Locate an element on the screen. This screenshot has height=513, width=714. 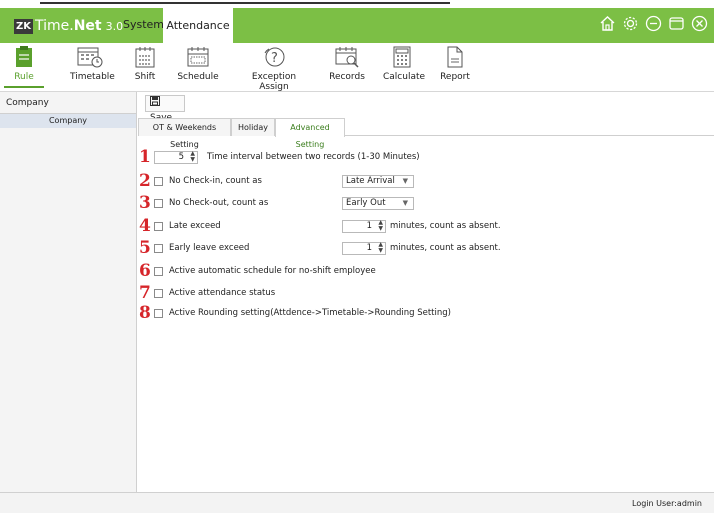
question-icon: ? is located at coordinates (274, 57).